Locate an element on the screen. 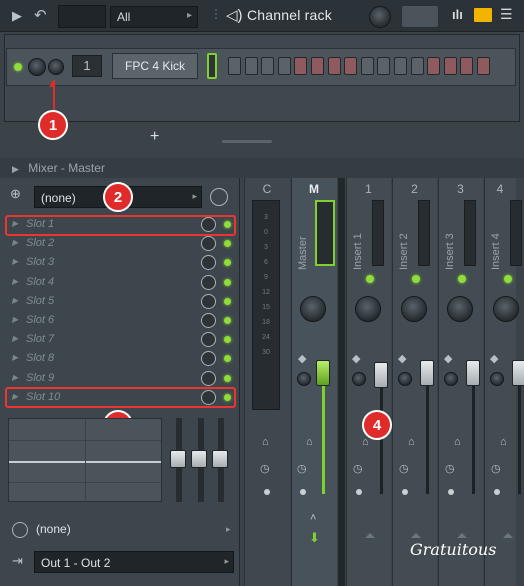  preset-disk-icon: ⊕ is located at coordinates (20, 196).